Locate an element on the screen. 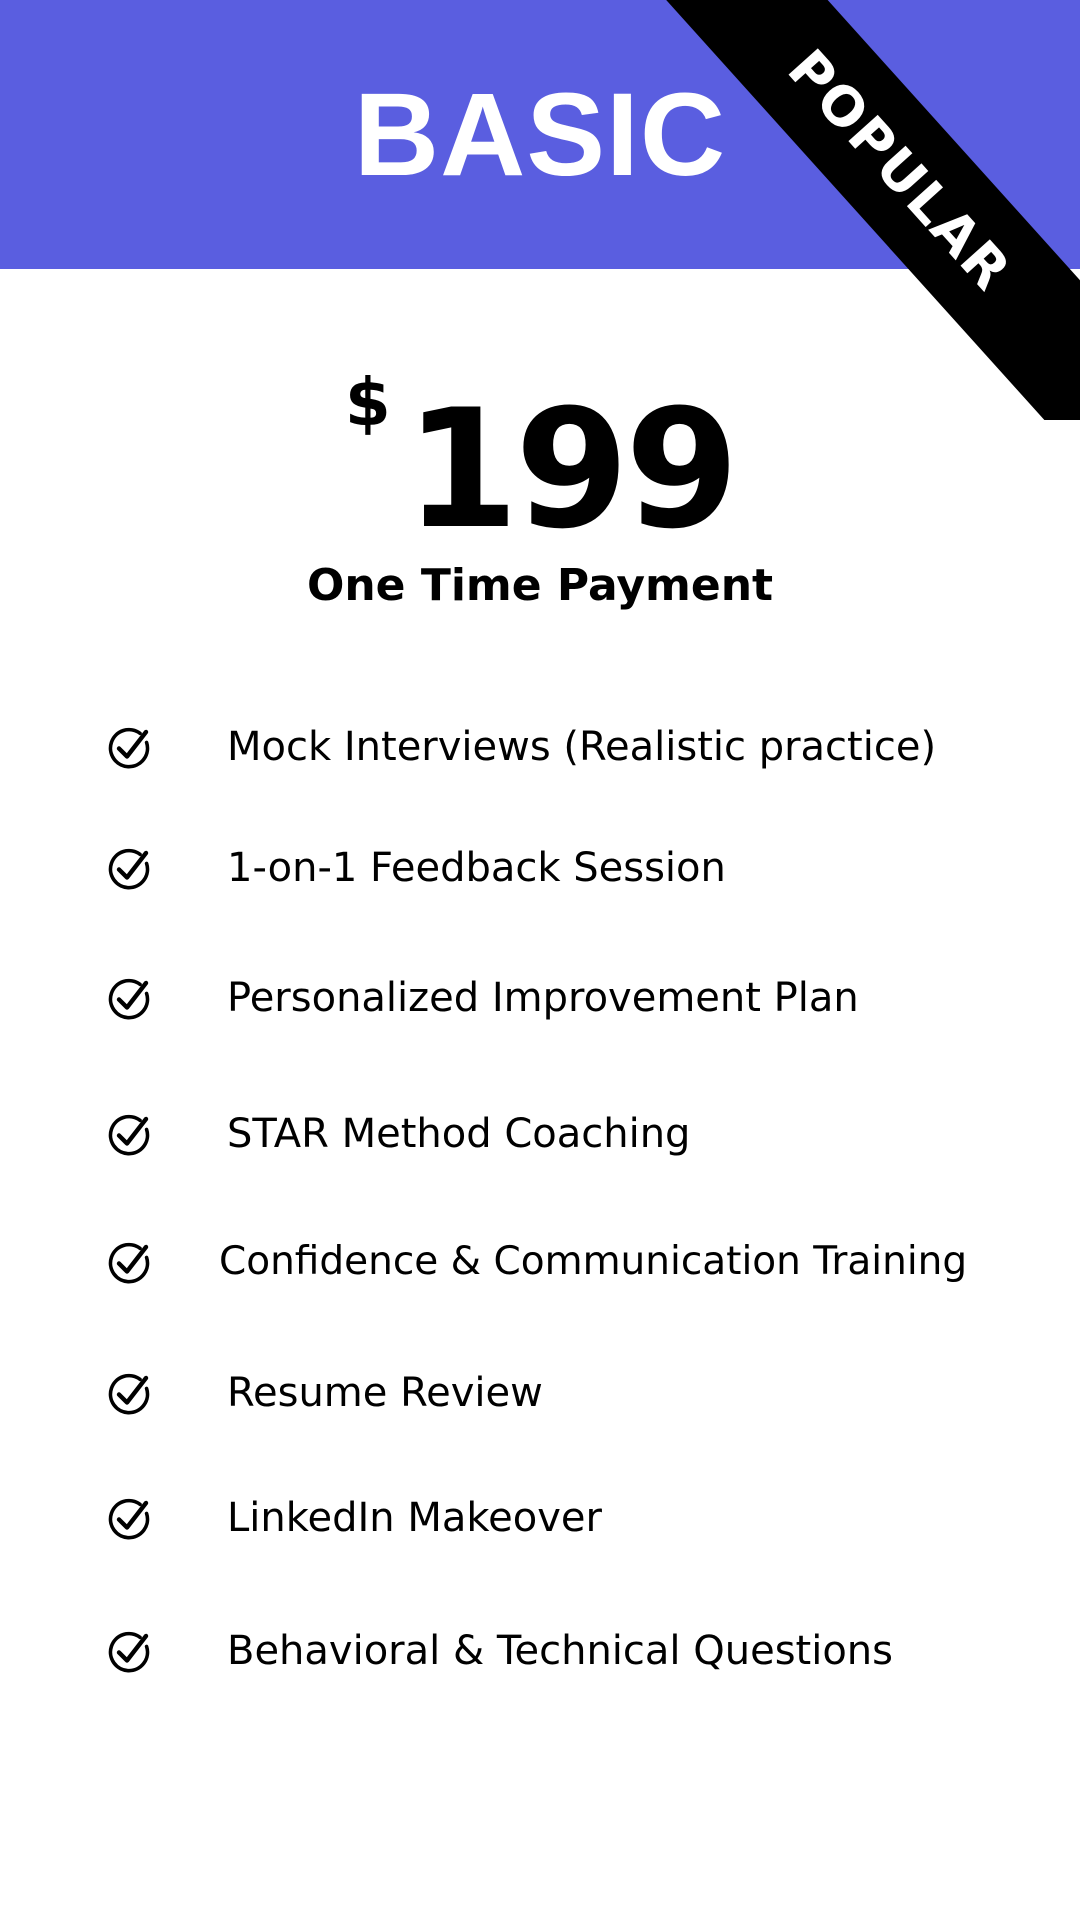  feature-item: Confidence & Communication Training is located at coordinates (570, 1262).